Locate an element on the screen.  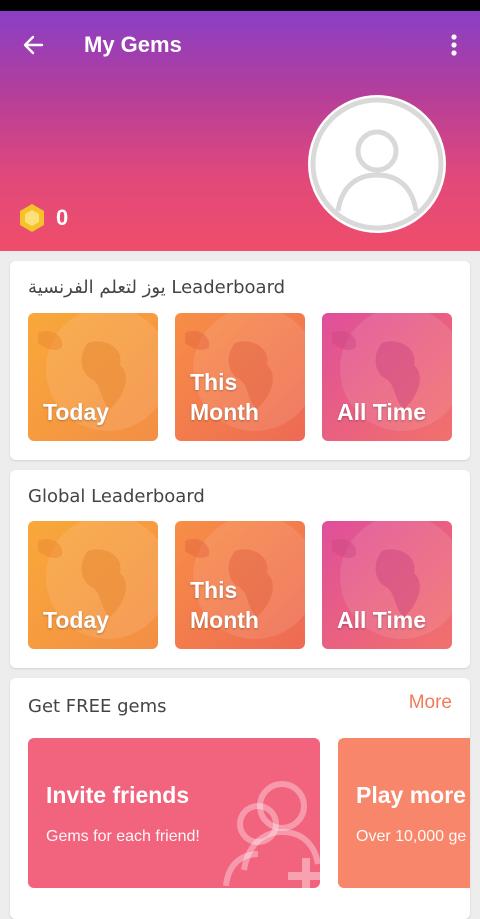
add-friends-icon is located at coordinates (271, 834).